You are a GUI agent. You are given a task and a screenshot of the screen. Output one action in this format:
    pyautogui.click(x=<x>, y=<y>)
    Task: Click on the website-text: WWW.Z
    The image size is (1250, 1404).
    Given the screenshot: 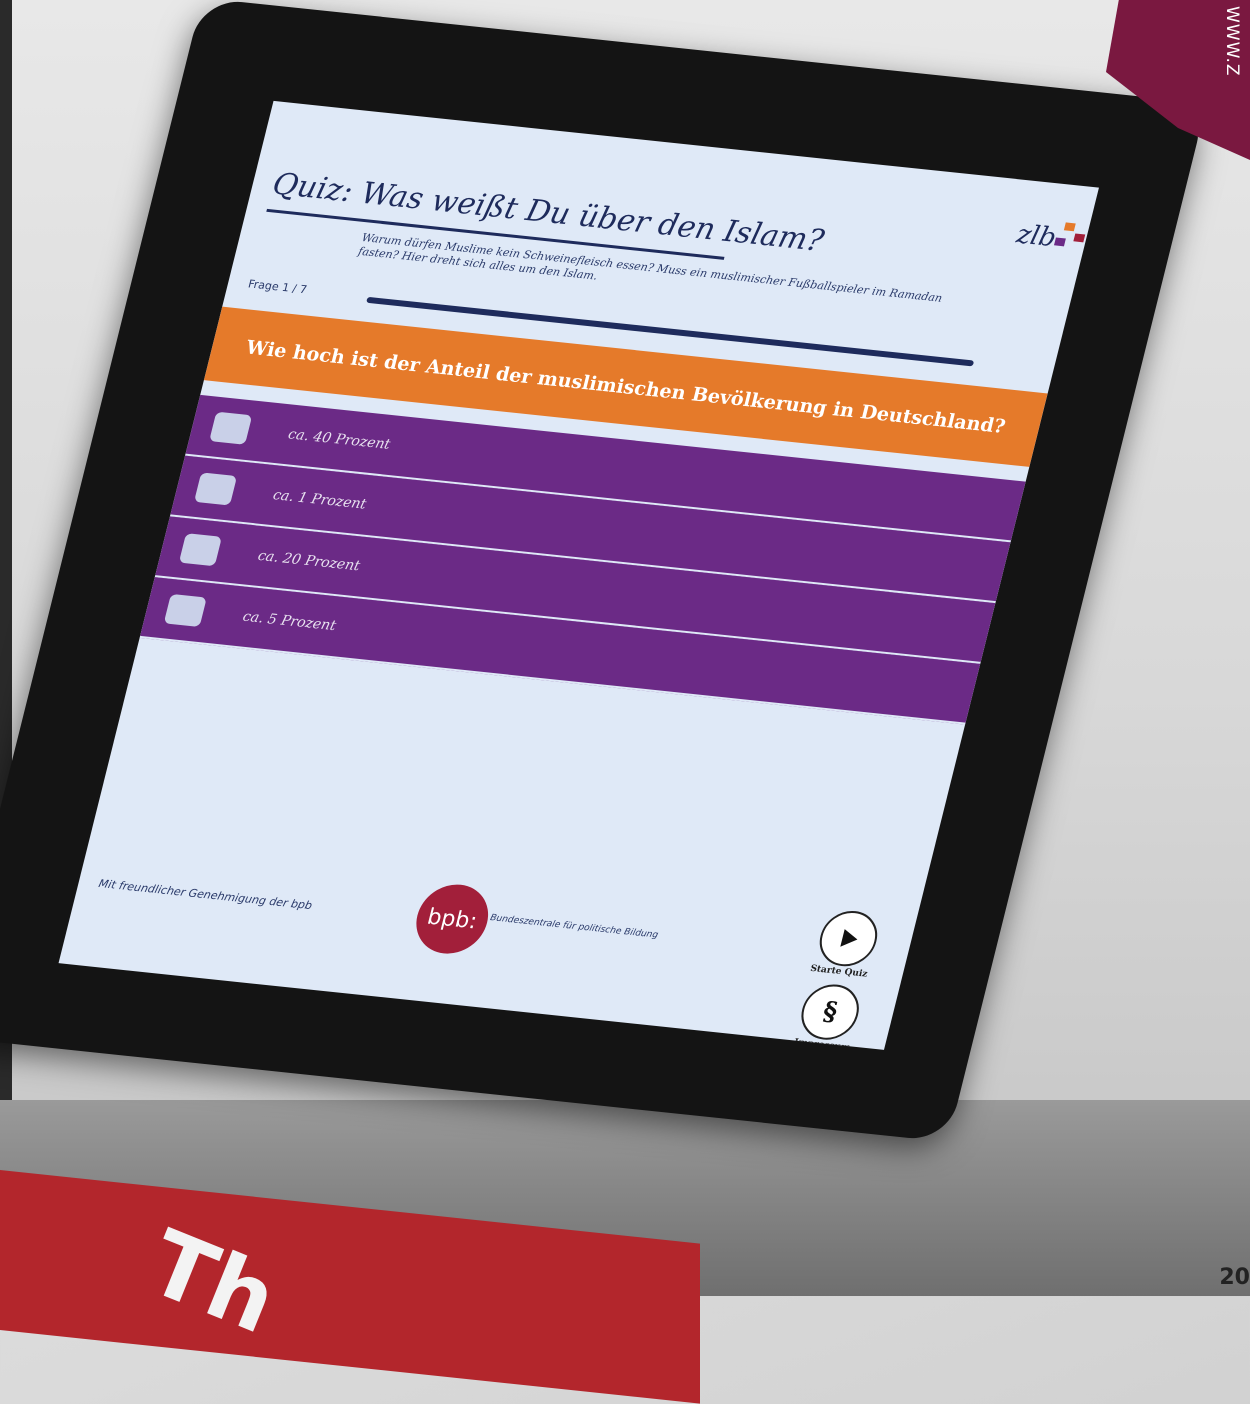 What is the action you would take?
    pyautogui.click(x=1232, y=41)
    